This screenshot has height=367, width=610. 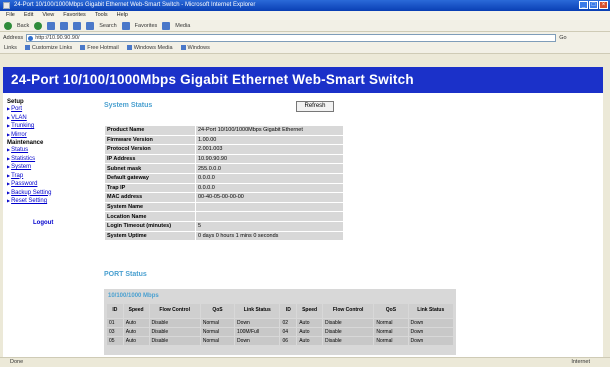 What do you see at coordinates (13, 37) in the screenshot?
I see `address-label: Address` at bounding box center [13, 37].